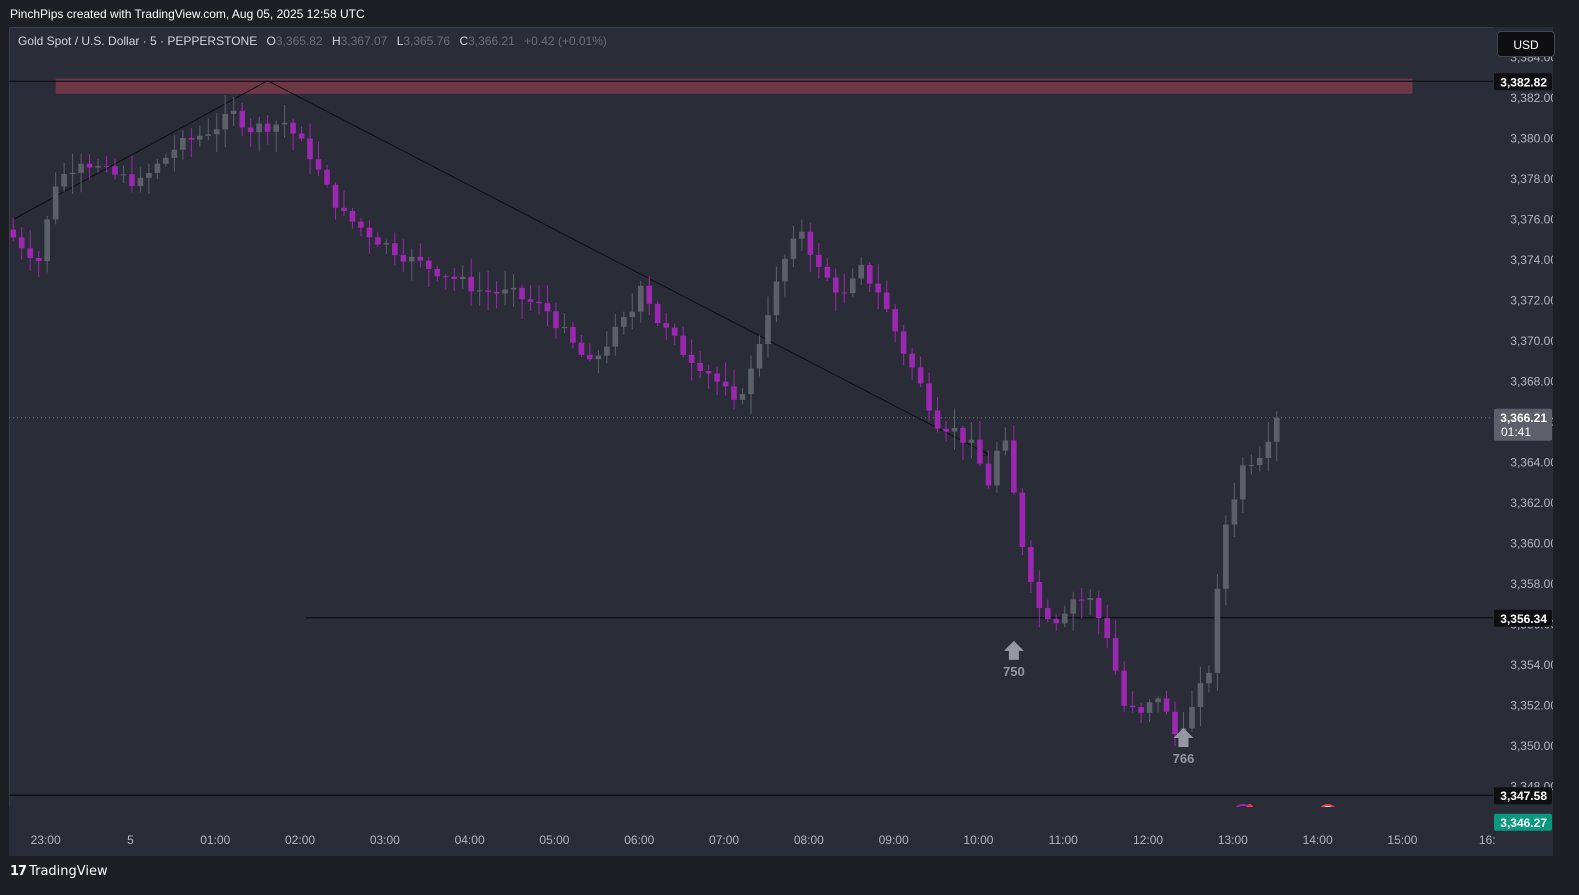  What do you see at coordinates (1233, 840) in the screenshot?
I see `x-tick-label: 13:00` at bounding box center [1233, 840].